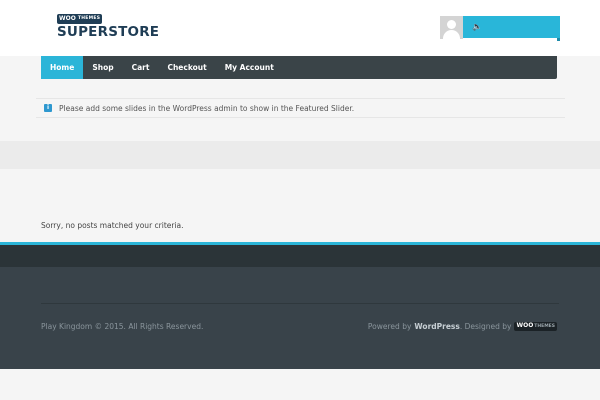  What do you see at coordinates (300, 256) in the screenshot?
I see `footer-top-bar` at bounding box center [300, 256].